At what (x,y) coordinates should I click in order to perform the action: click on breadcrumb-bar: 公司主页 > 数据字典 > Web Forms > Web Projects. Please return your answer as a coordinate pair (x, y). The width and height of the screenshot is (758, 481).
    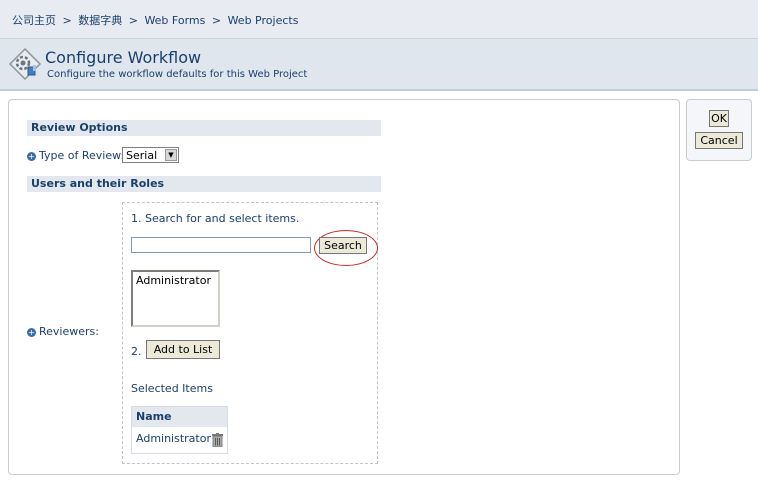
    Looking at the image, I should click on (379, 19).